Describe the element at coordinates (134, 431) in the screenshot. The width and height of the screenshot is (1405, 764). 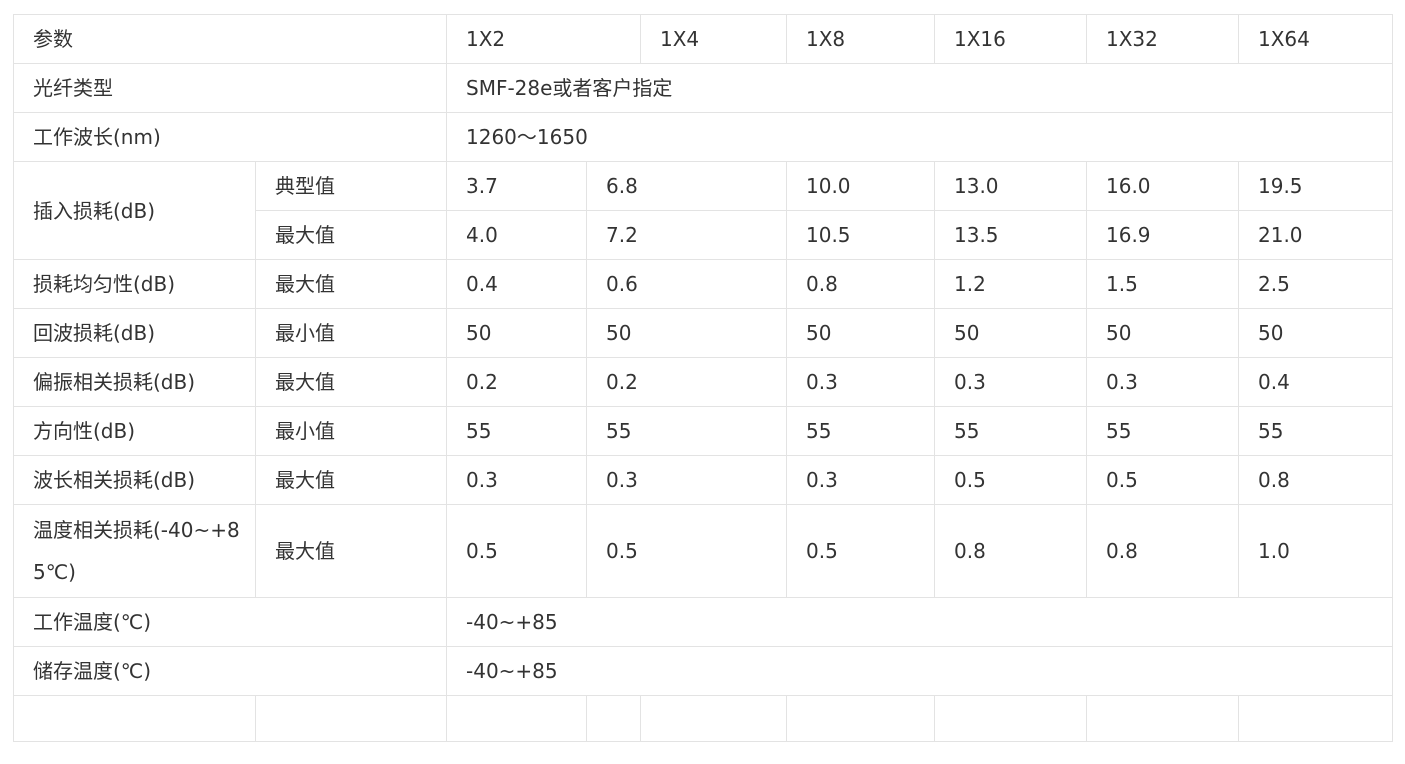
I see `row-label: 方向性(dB)` at that location.